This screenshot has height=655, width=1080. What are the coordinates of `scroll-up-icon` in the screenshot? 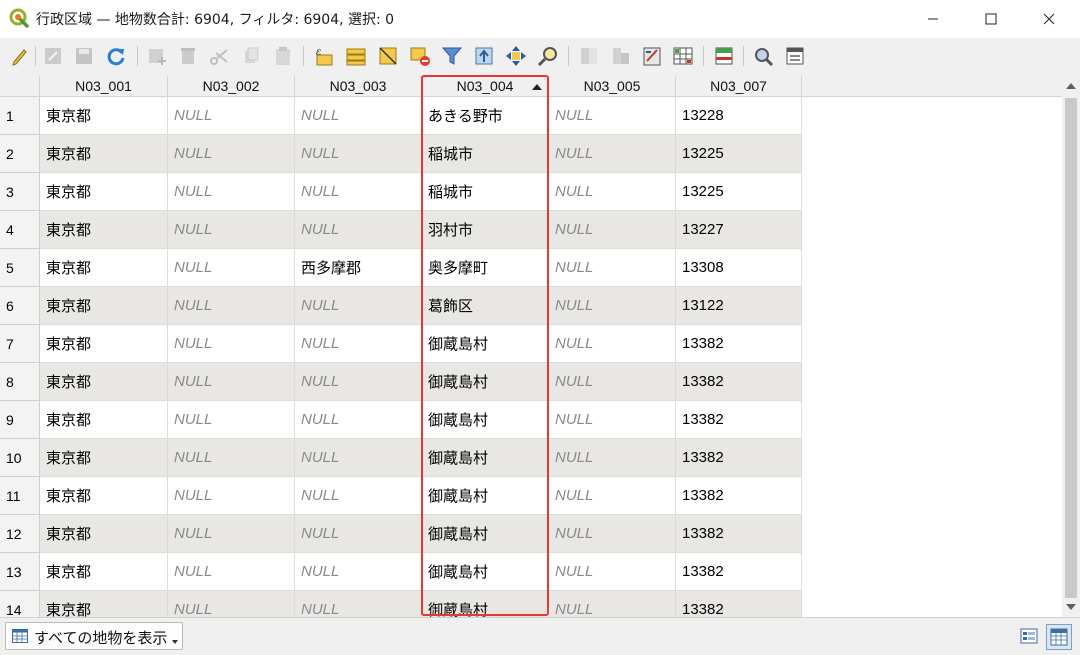 It's located at (1071, 86).